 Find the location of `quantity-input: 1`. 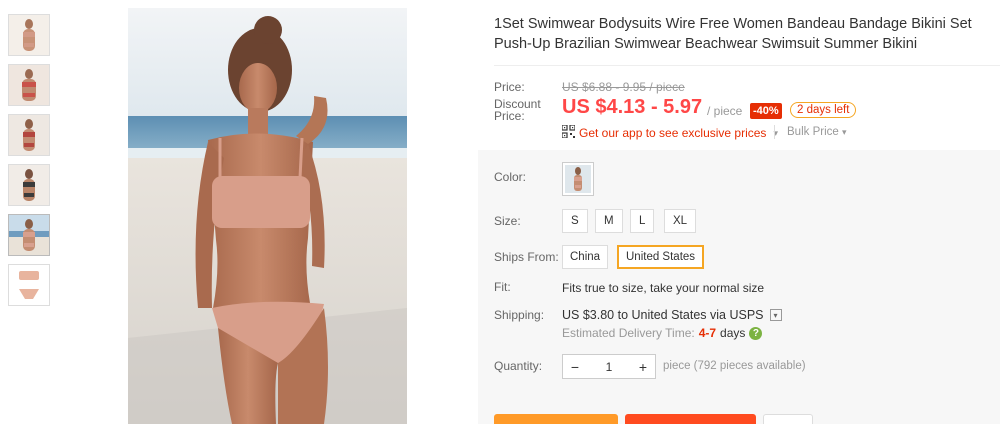

quantity-input: 1 is located at coordinates (609, 367).